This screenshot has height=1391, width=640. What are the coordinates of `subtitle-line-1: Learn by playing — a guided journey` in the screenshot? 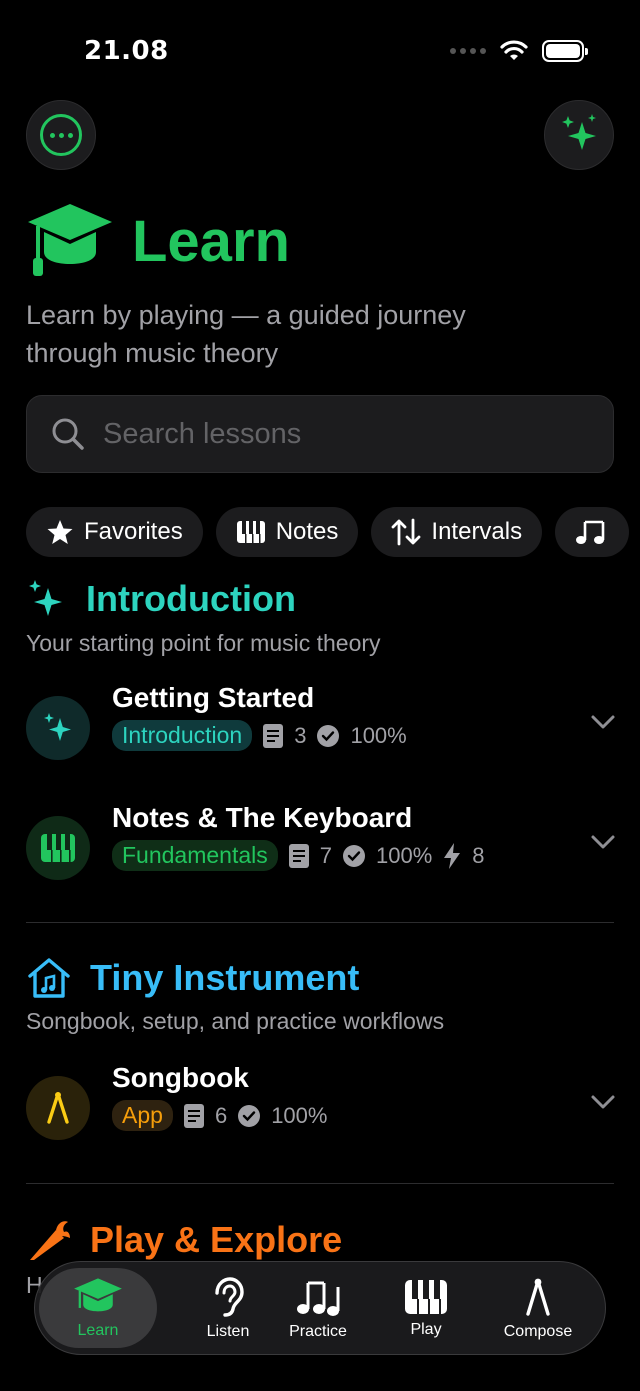 It's located at (246, 315).